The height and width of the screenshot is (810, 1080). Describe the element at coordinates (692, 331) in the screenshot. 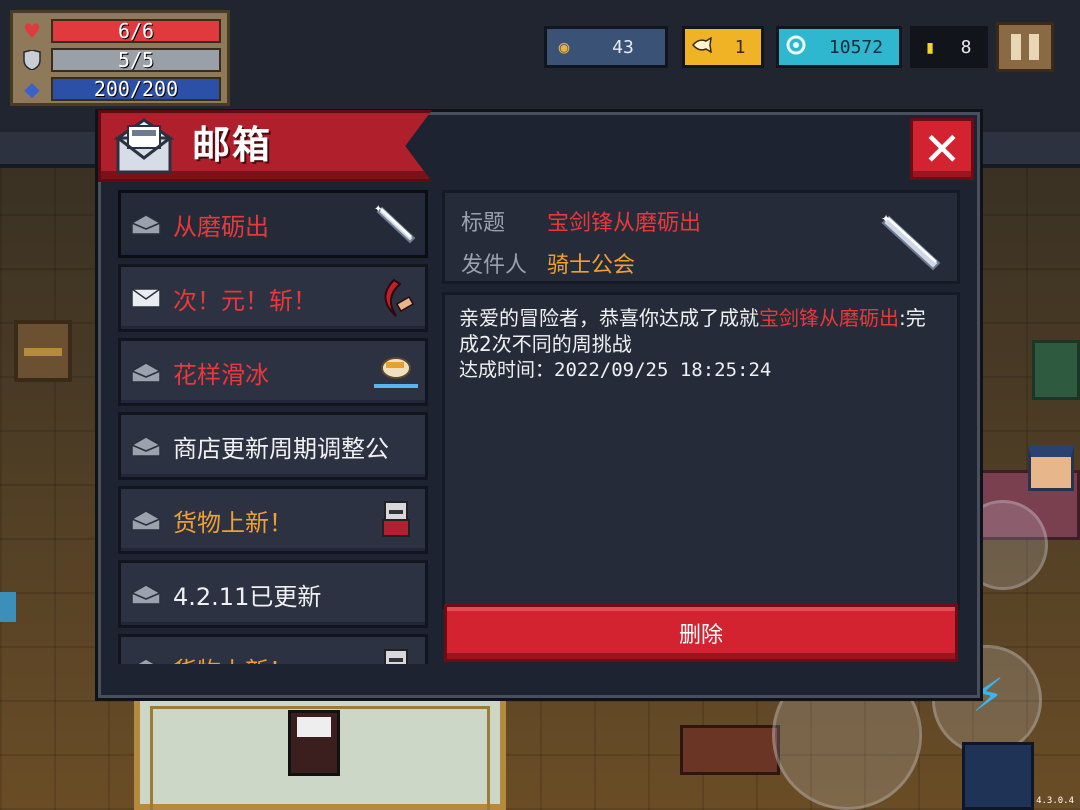

I see `mail-body-text: 亲爱的冒险者，恭喜你达成了成就宝剑锋从磨砺出:完成2次不同的周挑战` at that location.